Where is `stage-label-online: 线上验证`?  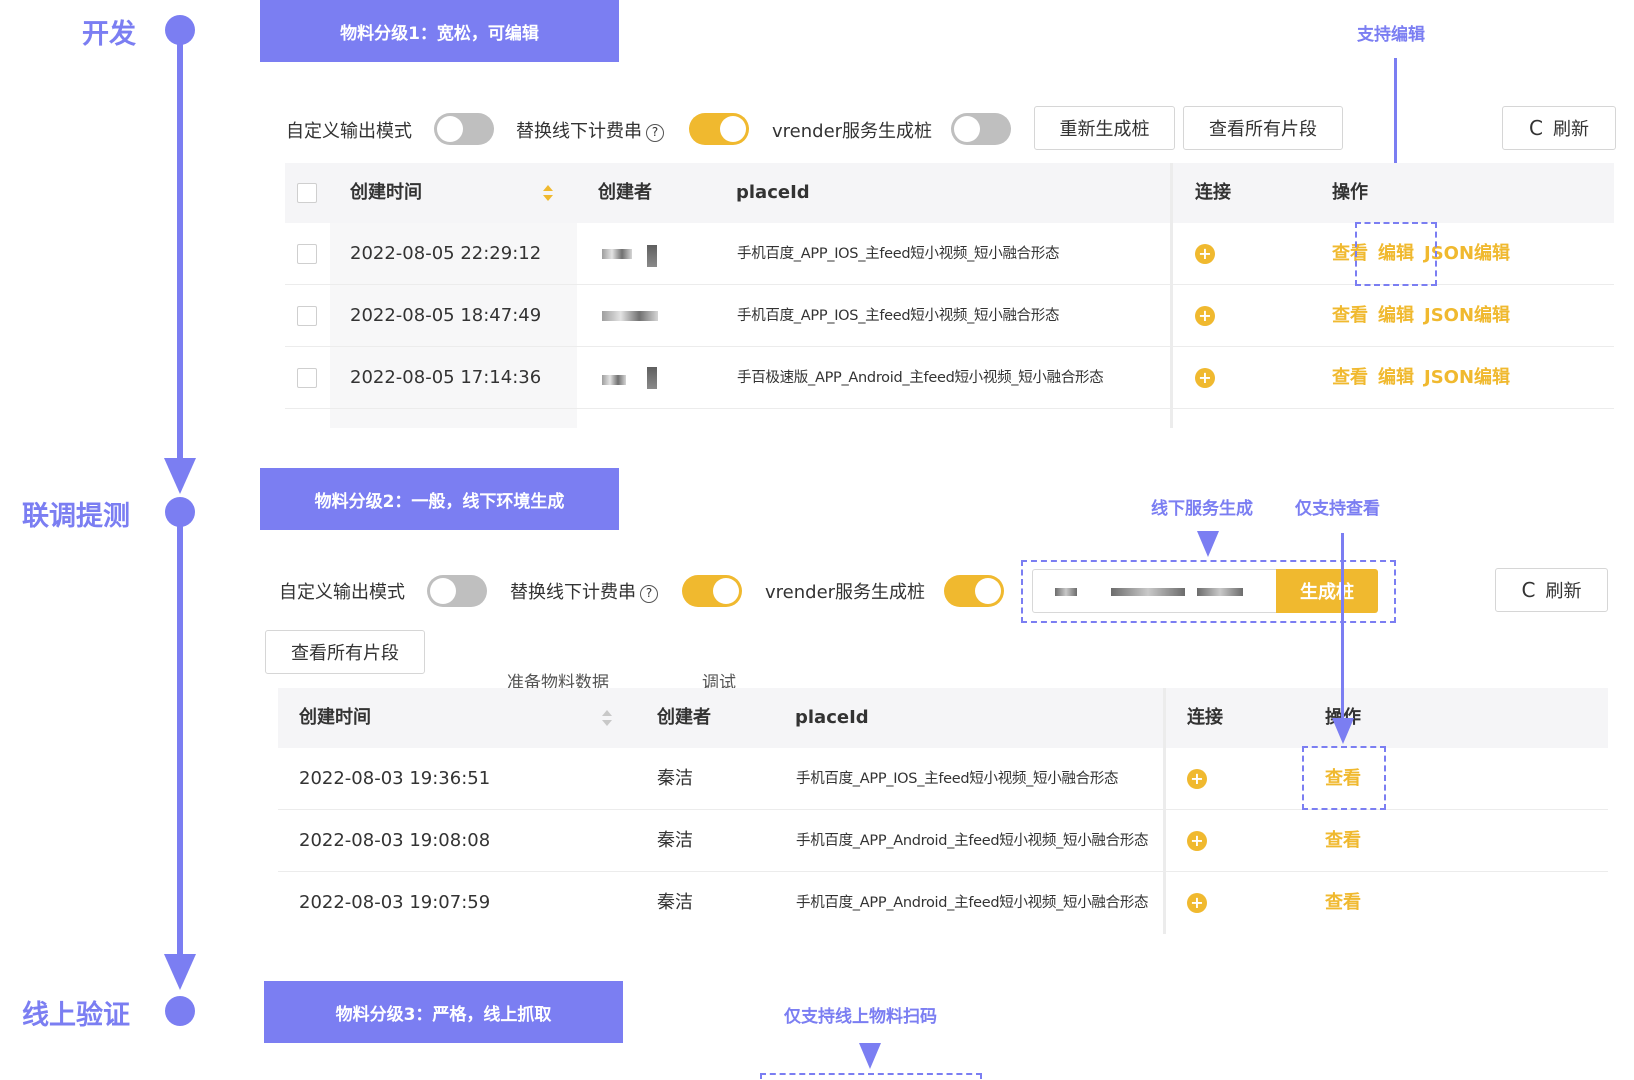 stage-label-online: 线上验证 is located at coordinates (76, 1015).